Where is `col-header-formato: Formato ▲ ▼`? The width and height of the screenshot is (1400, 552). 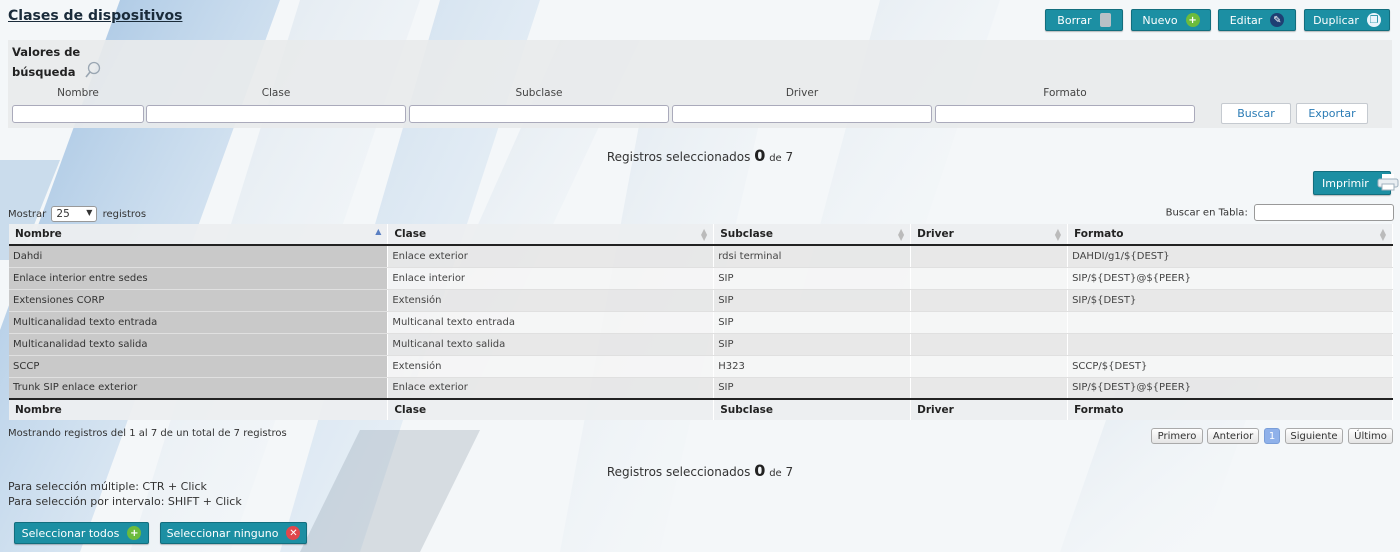 col-header-formato: Formato ▲ ▼ is located at coordinates (1230, 235).